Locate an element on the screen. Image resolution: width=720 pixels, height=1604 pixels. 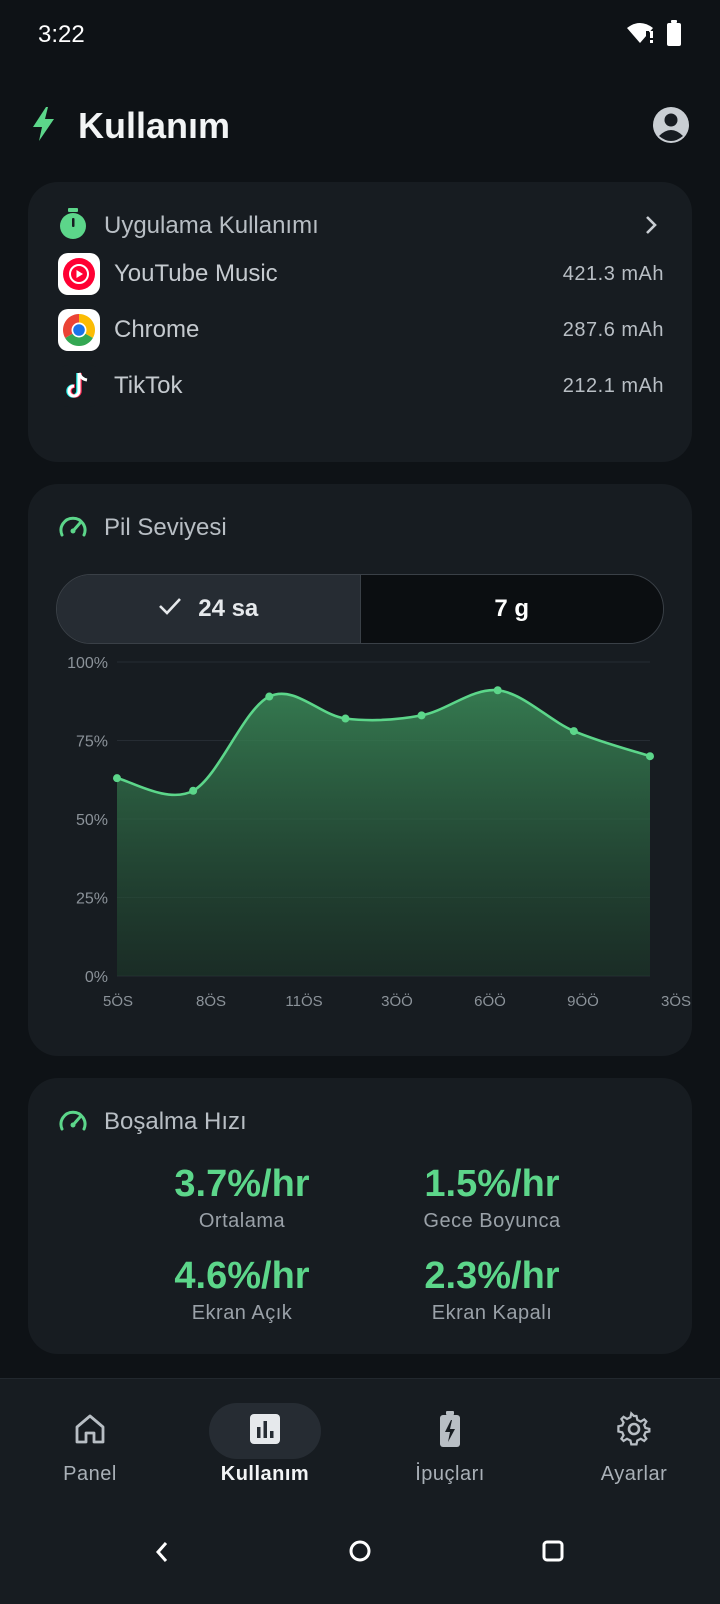
tab-7d-label: 7 g is located at coordinates (512, 608).